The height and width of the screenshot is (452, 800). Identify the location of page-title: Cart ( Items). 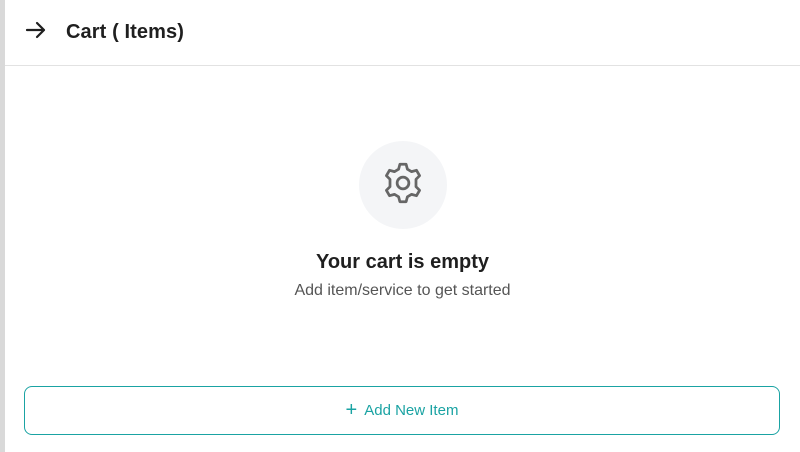
(125, 32).